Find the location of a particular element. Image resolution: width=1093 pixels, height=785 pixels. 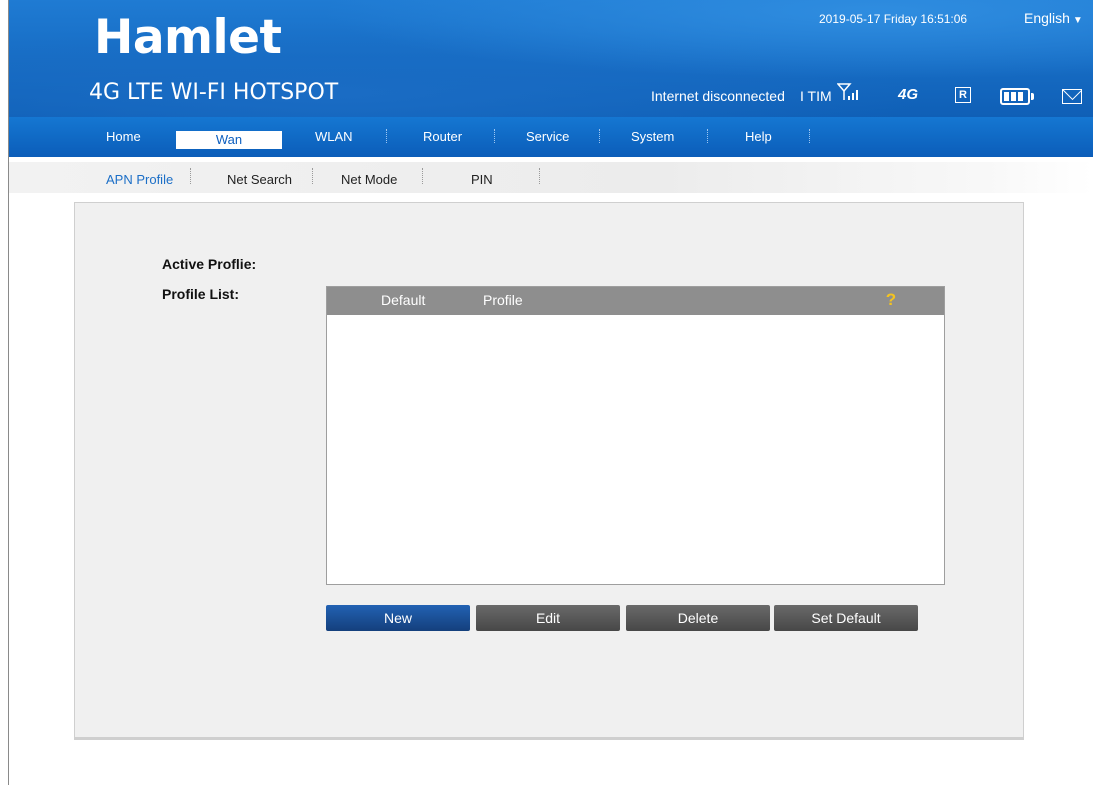

column-default: Default is located at coordinates (403, 300).